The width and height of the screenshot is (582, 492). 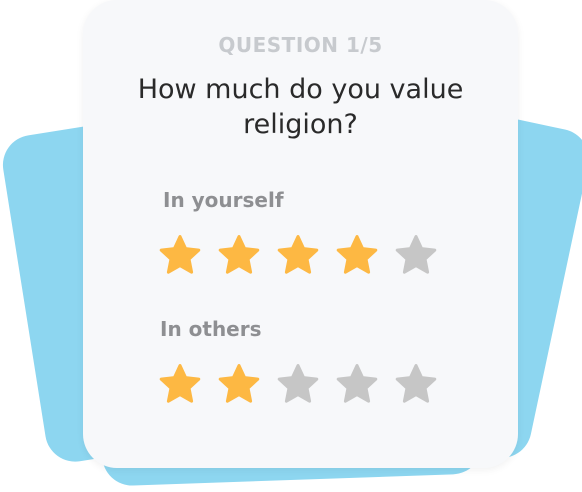 What do you see at coordinates (223, 200) in the screenshot?
I see `rating-label-yourself: In yourself` at bounding box center [223, 200].